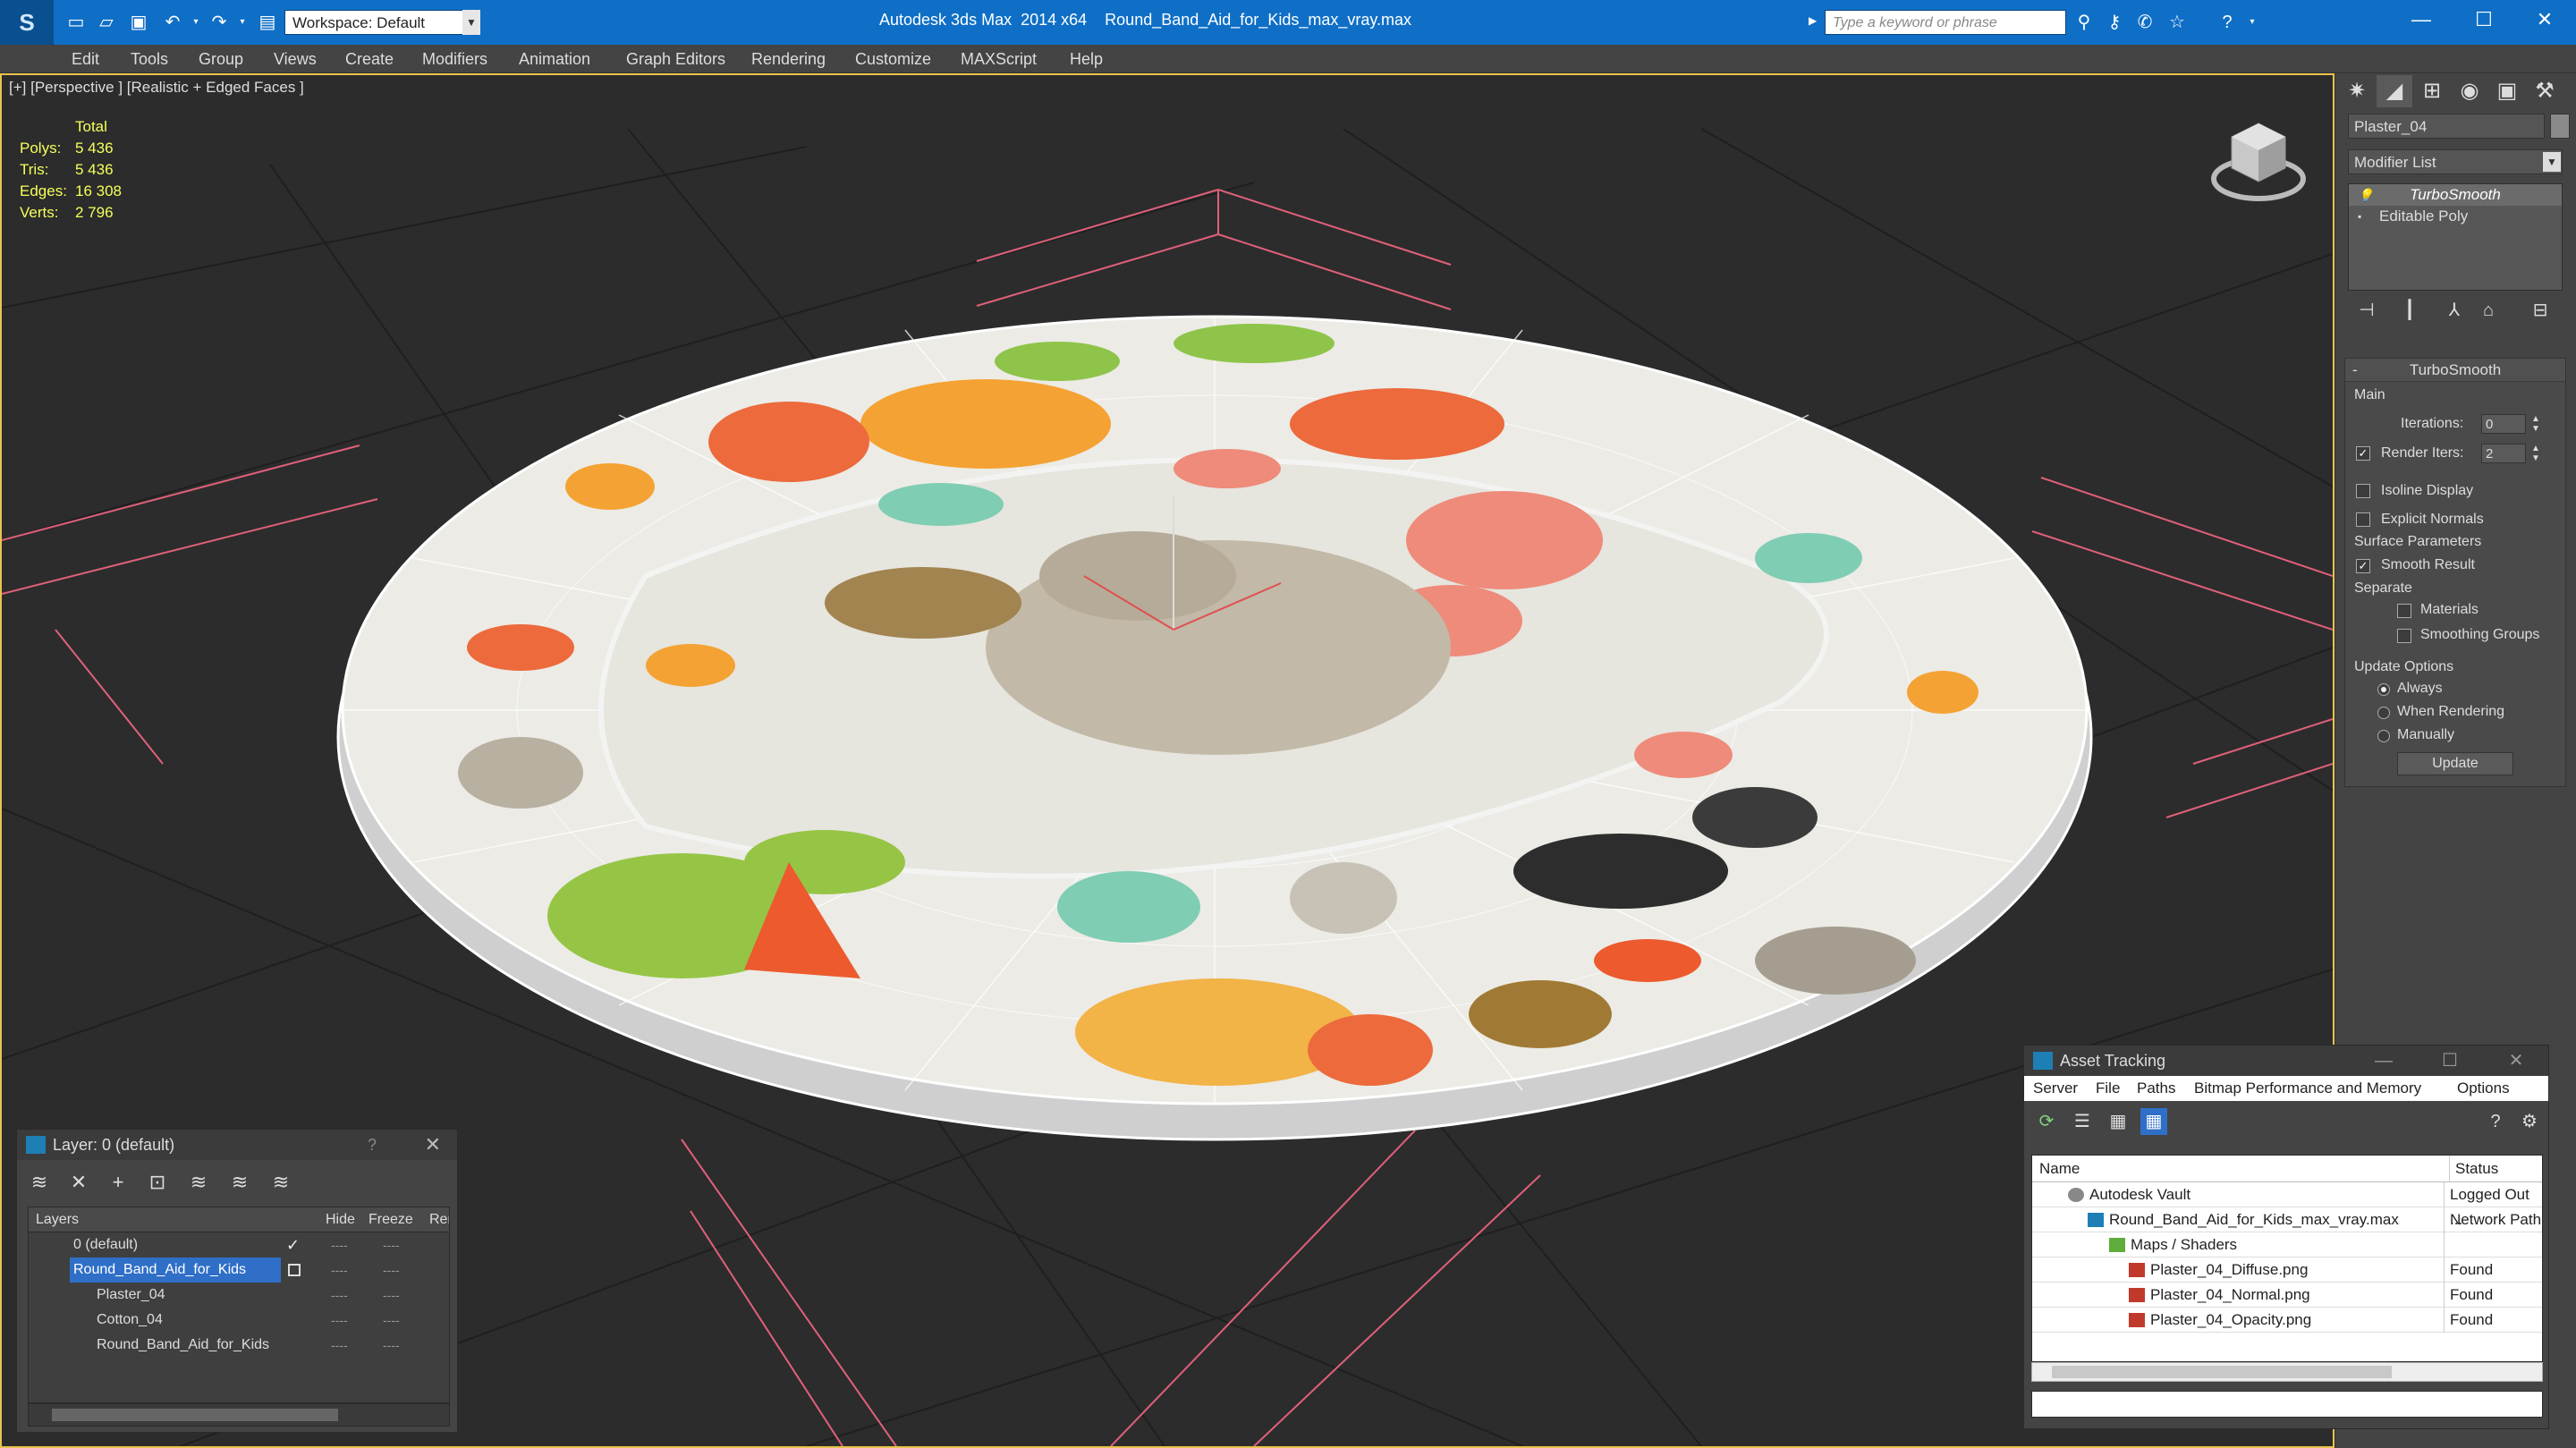 Image resolution: width=2576 pixels, height=1448 pixels. What do you see at coordinates (239, 1320) in the screenshot?
I see `layer-row: Cotton_04 ---- ----` at bounding box center [239, 1320].